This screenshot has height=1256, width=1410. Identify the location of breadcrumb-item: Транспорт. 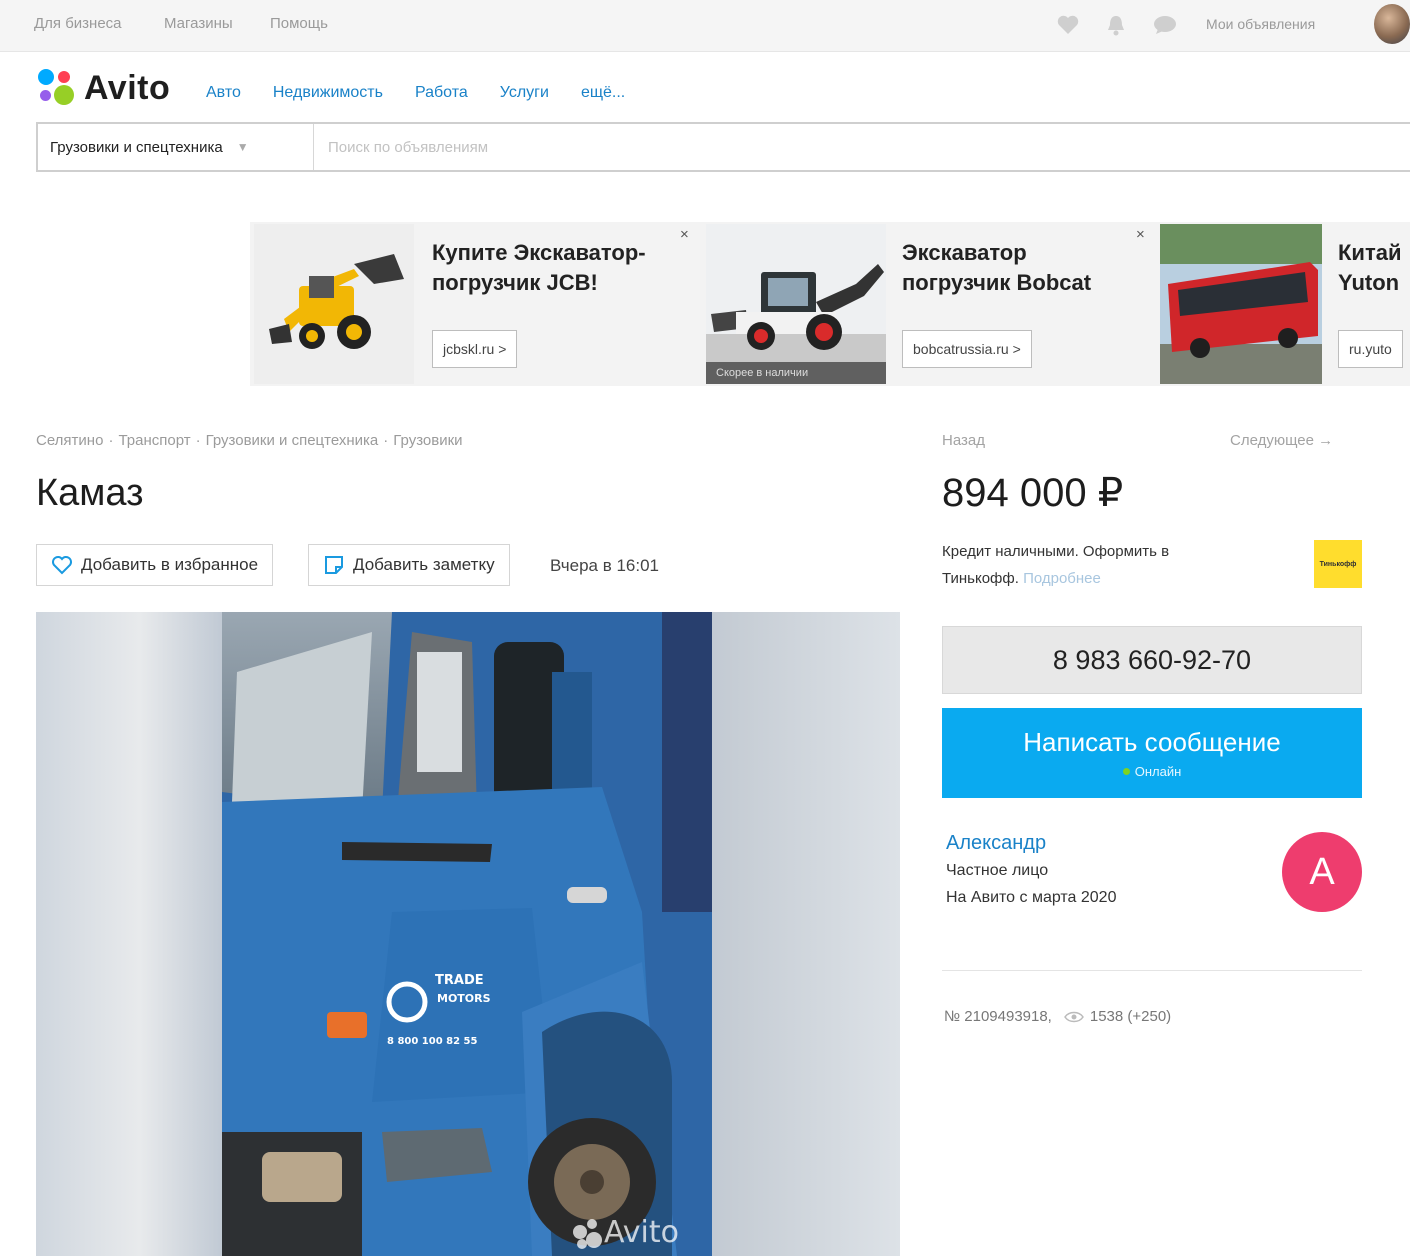
(154, 440).